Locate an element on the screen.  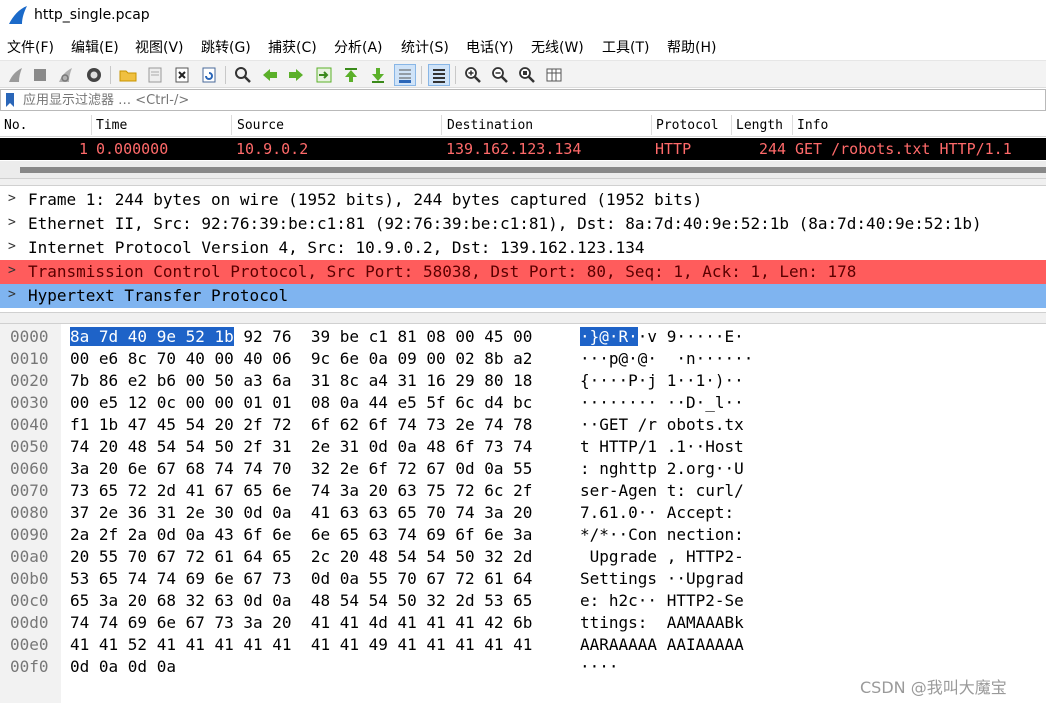
colorize-icon is located at coordinates (439, 75).